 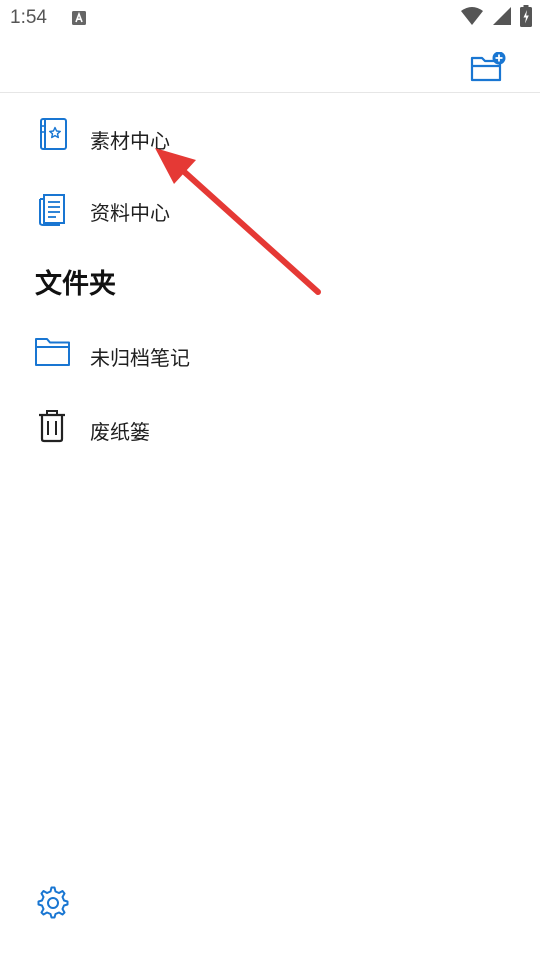 What do you see at coordinates (140, 358) in the screenshot?
I see `folder-item-label: 未归档笔记` at bounding box center [140, 358].